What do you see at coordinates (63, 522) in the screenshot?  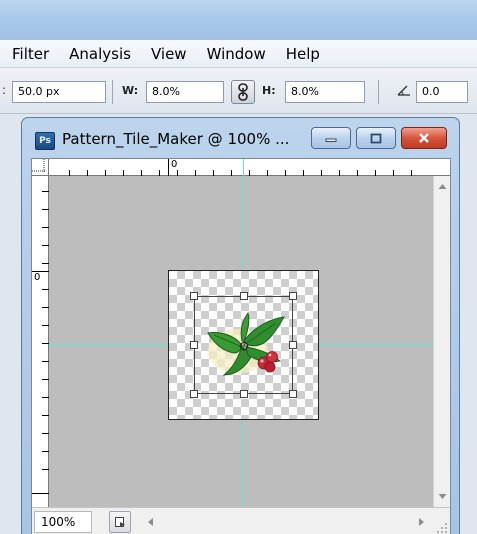 I see `zoom-level-field: 100%` at bounding box center [63, 522].